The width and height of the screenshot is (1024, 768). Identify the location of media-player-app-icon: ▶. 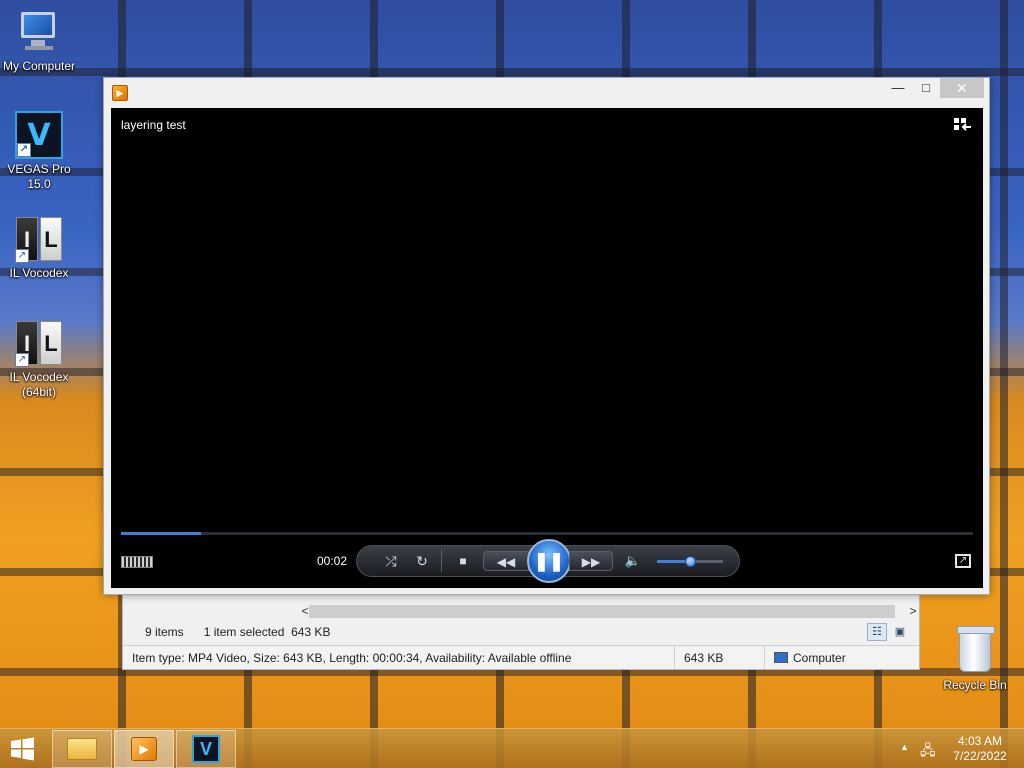
(120, 93).